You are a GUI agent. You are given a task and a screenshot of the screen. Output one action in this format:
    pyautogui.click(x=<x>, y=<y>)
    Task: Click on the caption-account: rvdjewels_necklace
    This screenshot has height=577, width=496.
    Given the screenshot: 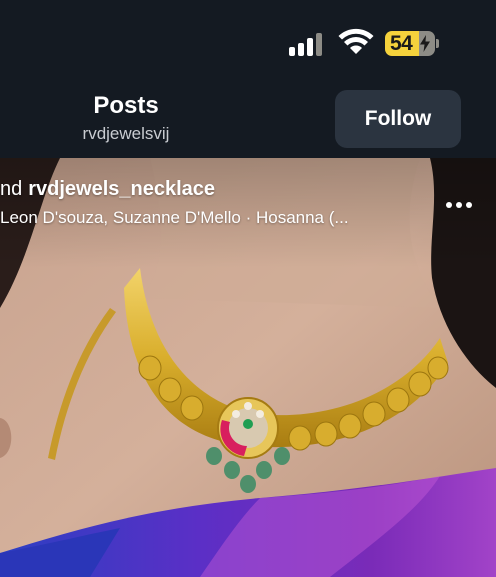 What is the action you would take?
    pyautogui.click(x=121, y=189)
    